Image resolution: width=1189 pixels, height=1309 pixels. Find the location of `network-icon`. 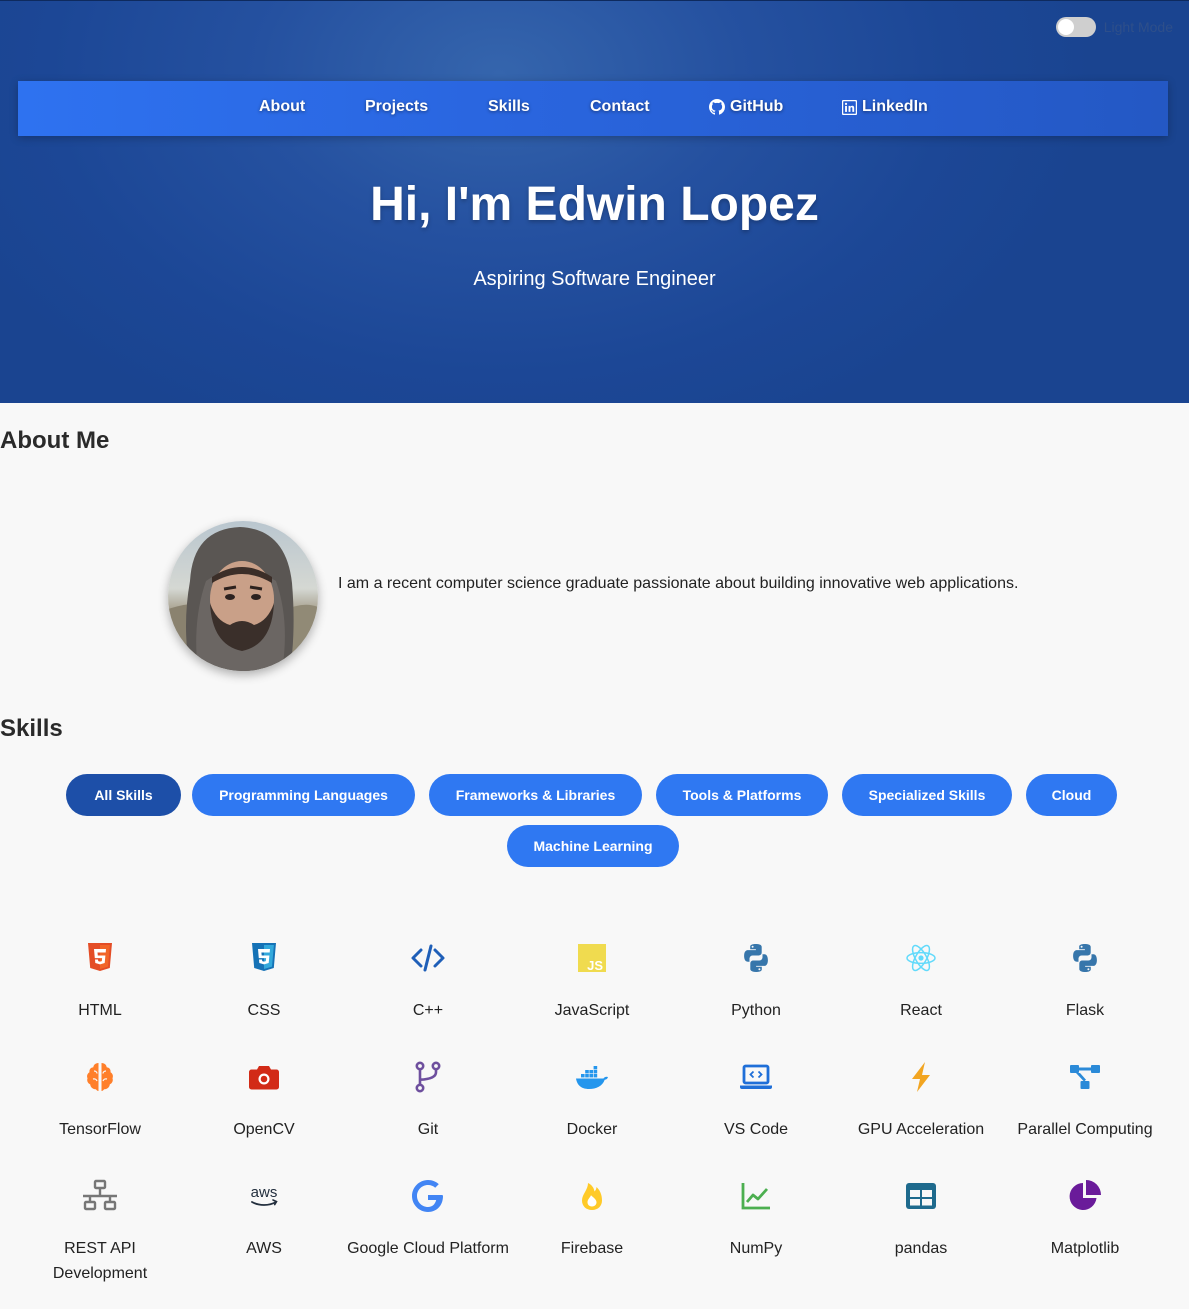

network-icon is located at coordinates (1085, 1077).